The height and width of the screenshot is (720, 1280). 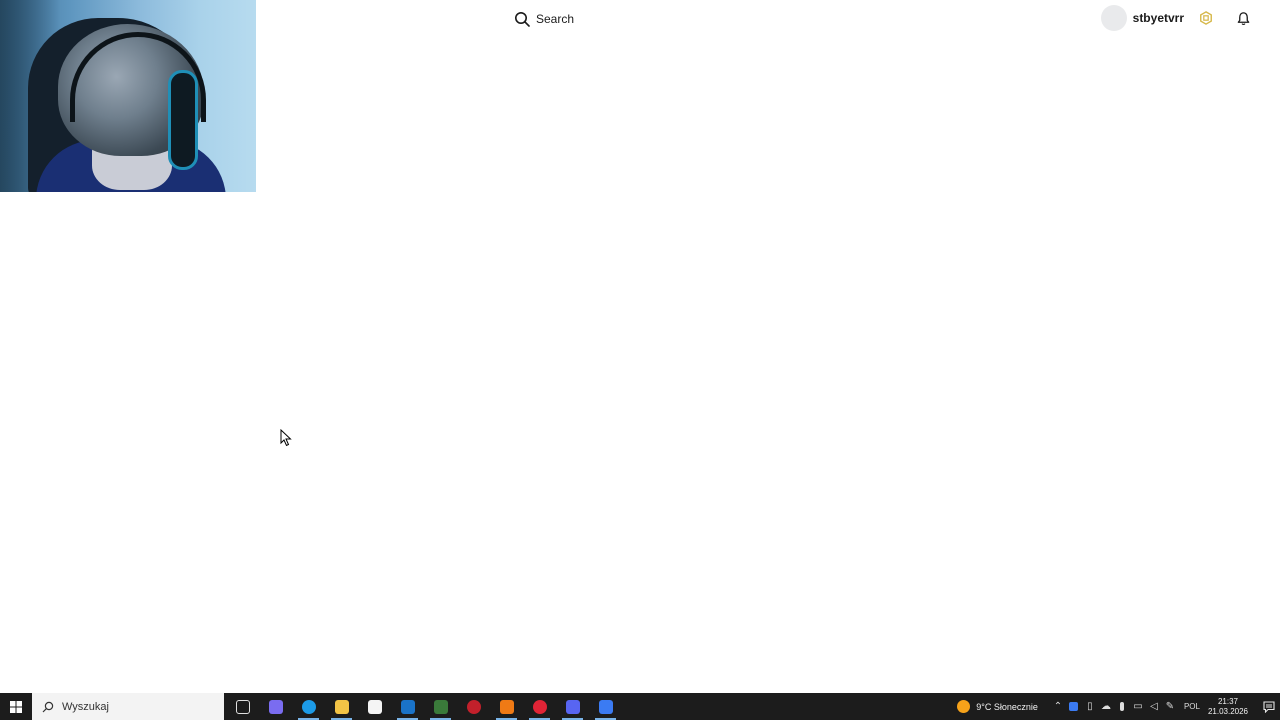 I want to click on roblox-icon, so click(x=605, y=706).